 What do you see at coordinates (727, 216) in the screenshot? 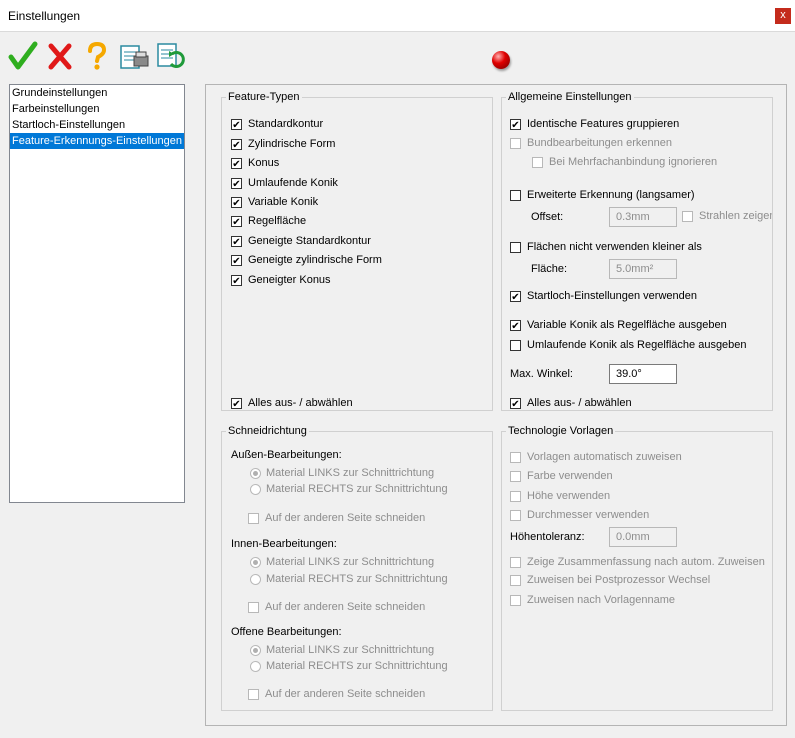
I see `rays-checkbox: Strahlen zeigen` at bounding box center [727, 216].